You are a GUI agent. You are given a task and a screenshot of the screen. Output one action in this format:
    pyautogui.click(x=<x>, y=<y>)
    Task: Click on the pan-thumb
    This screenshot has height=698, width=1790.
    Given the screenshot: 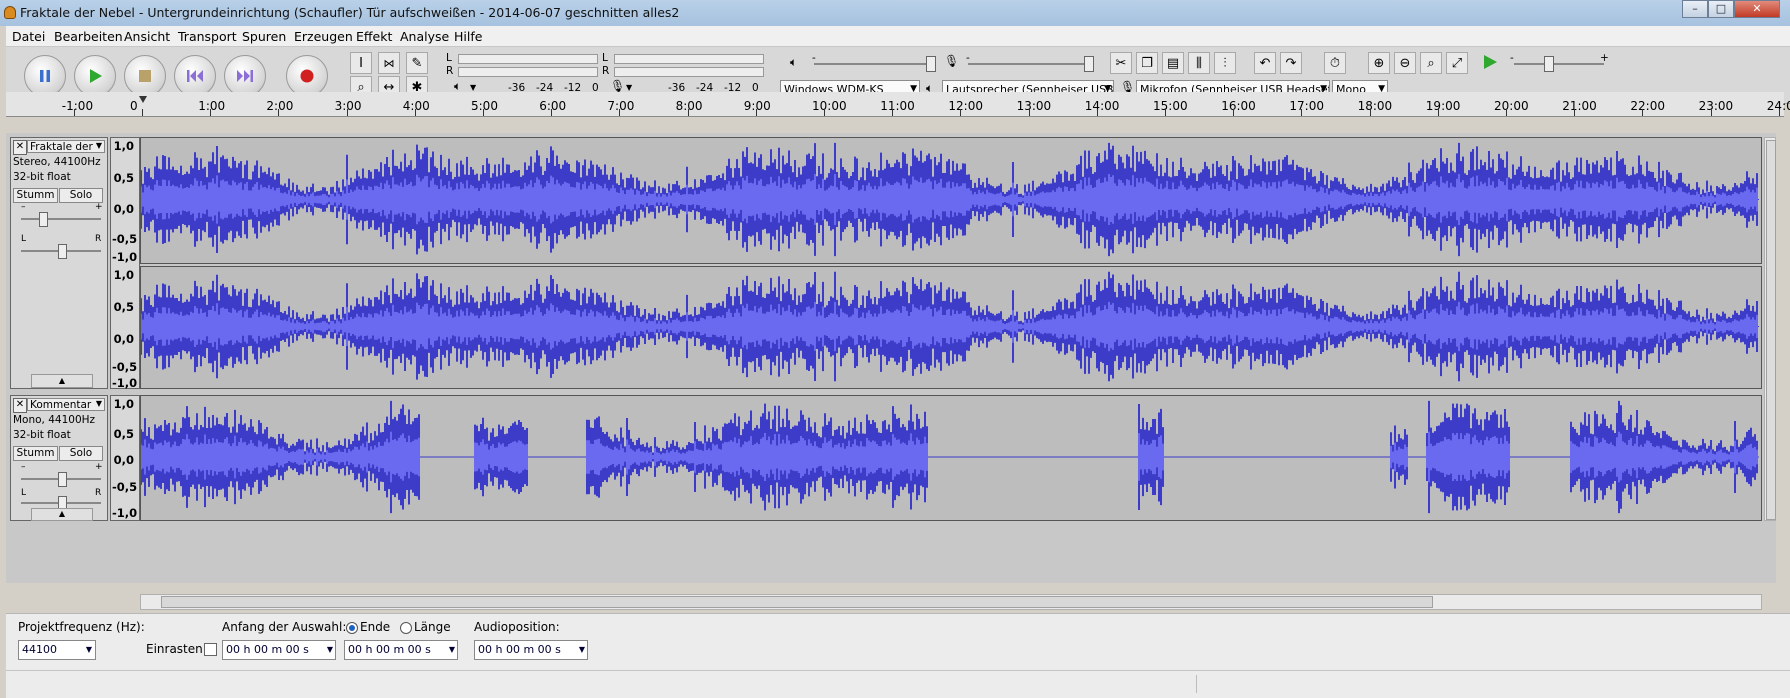 What is the action you would take?
    pyautogui.click(x=62, y=251)
    